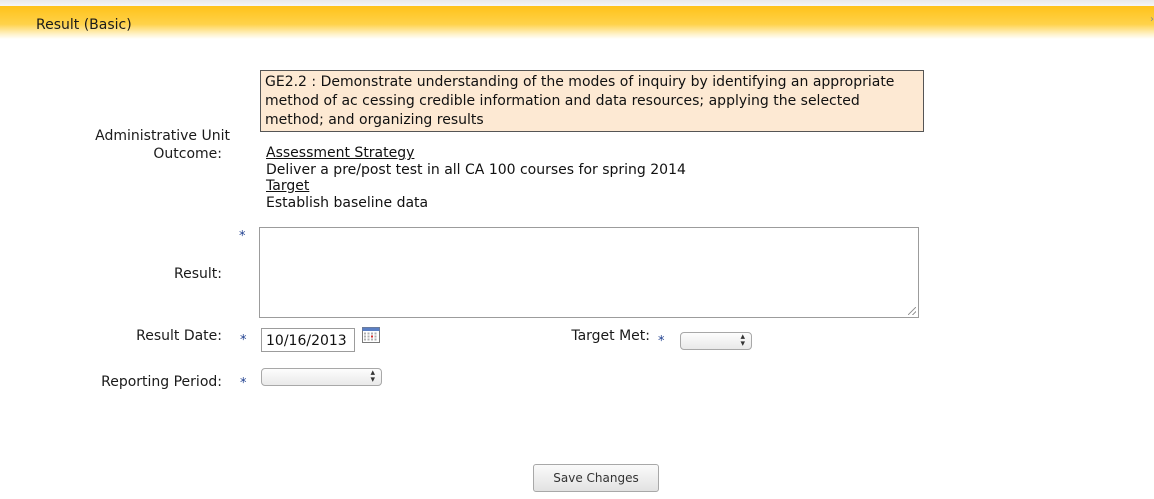 Image resolution: width=1154 pixels, height=499 pixels. What do you see at coordinates (242, 236) in the screenshot?
I see `result-required-marker: *` at bounding box center [242, 236].